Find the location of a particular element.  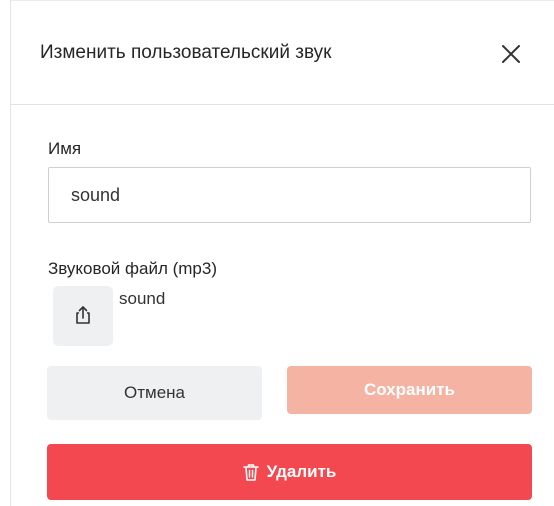

close-button is located at coordinates (511, 54).